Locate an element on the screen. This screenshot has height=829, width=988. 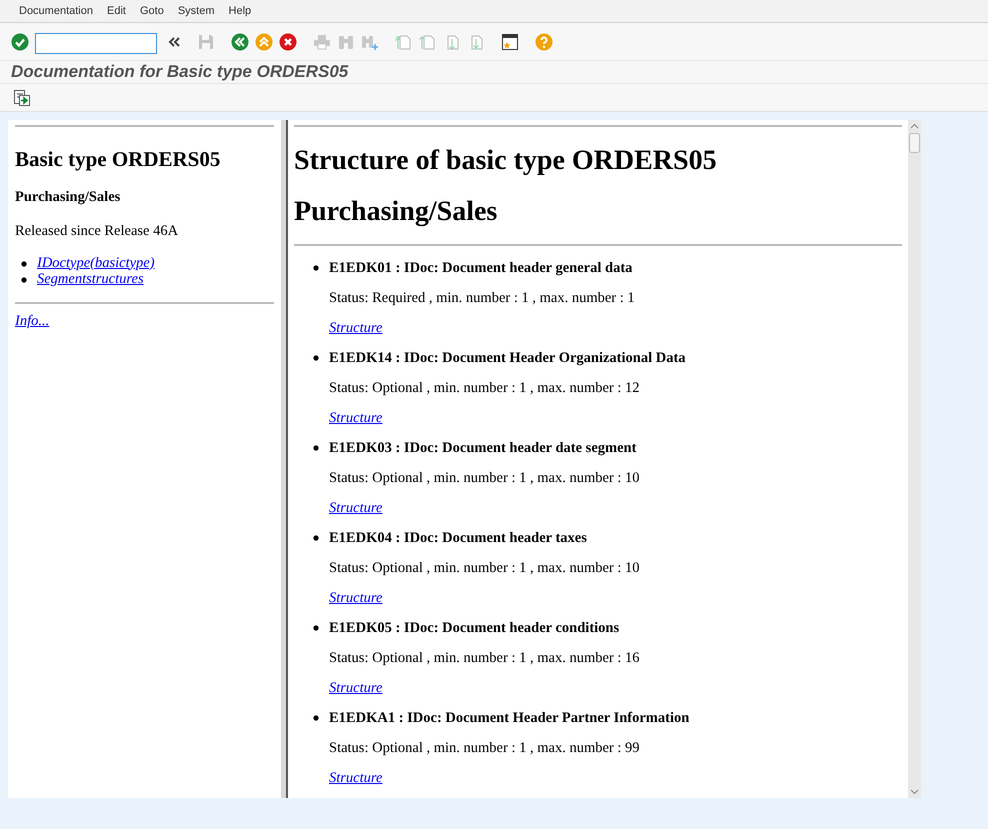
cancel-icon is located at coordinates (288, 41).